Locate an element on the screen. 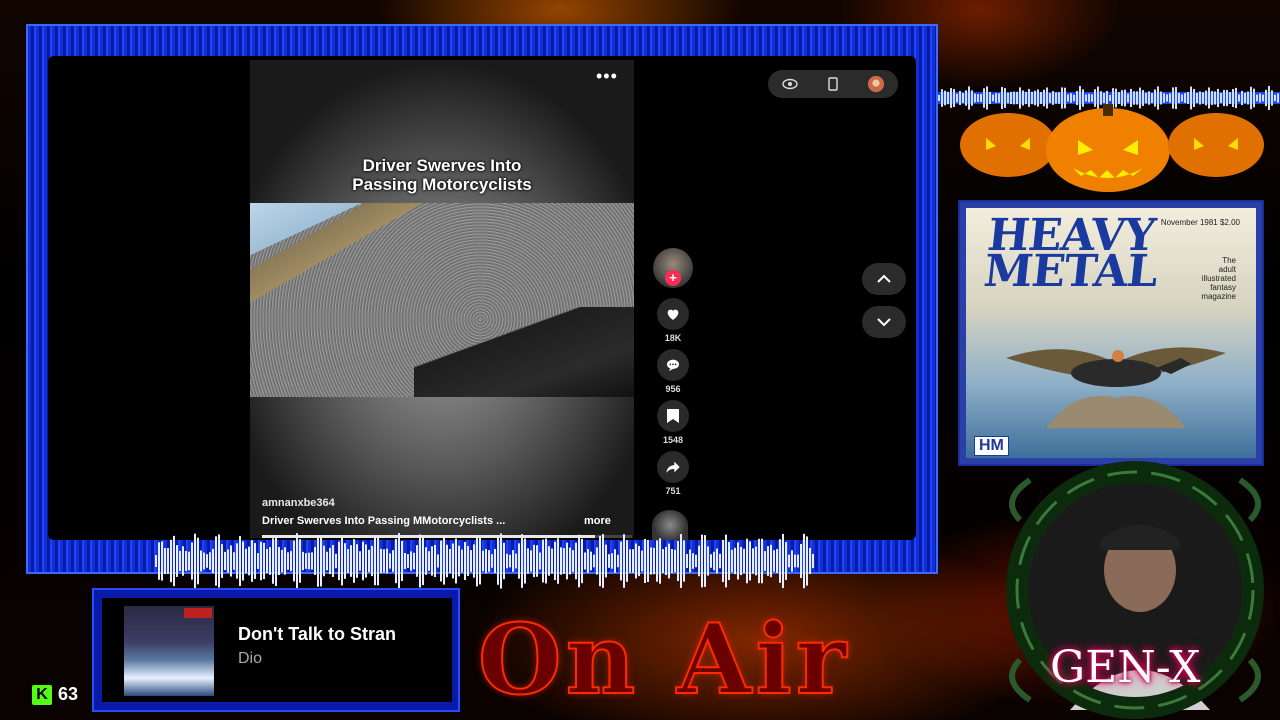  comic-subtitle-line: The is located at coordinates (1229, 260).